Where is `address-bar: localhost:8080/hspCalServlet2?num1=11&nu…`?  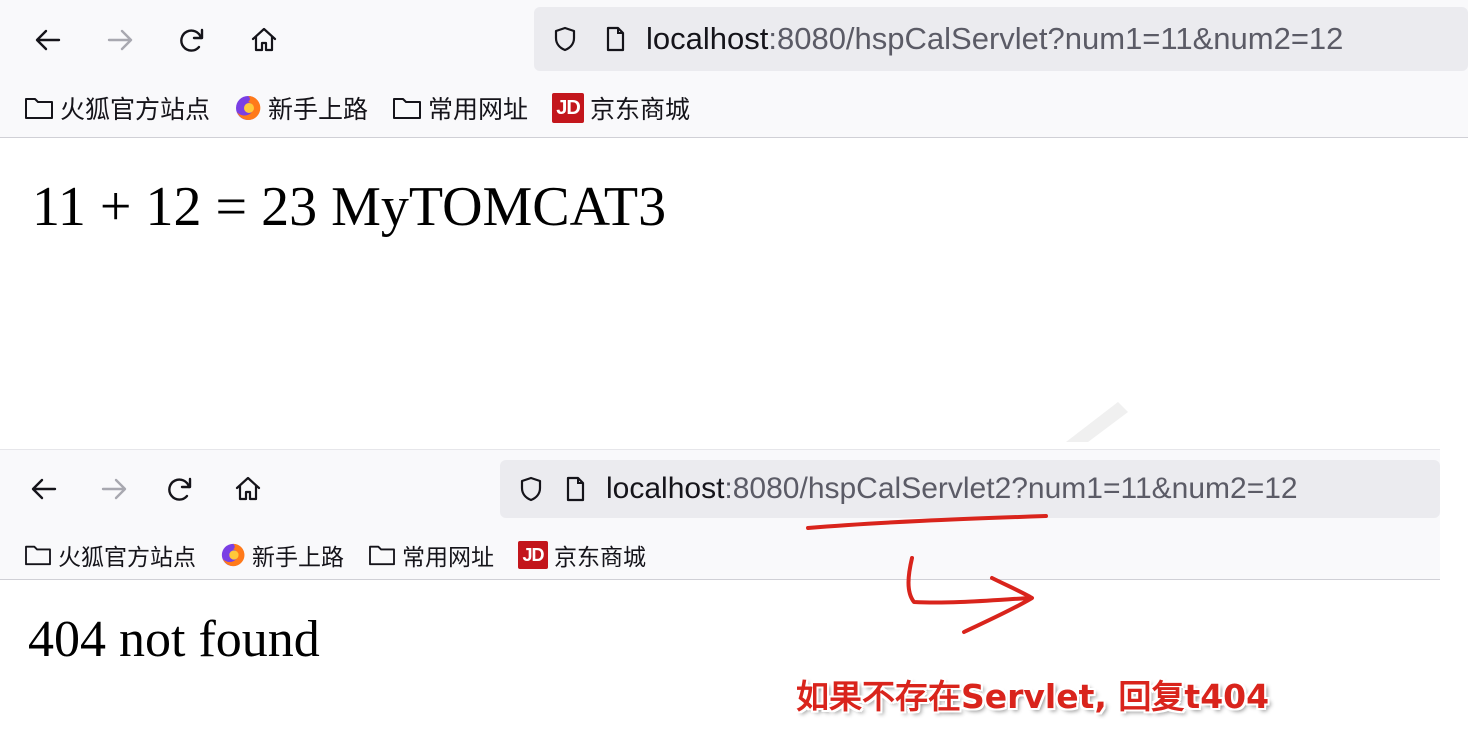 address-bar: localhost:8080/hspCalServlet2?num1=11&nu… is located at coordinates (970, 489).